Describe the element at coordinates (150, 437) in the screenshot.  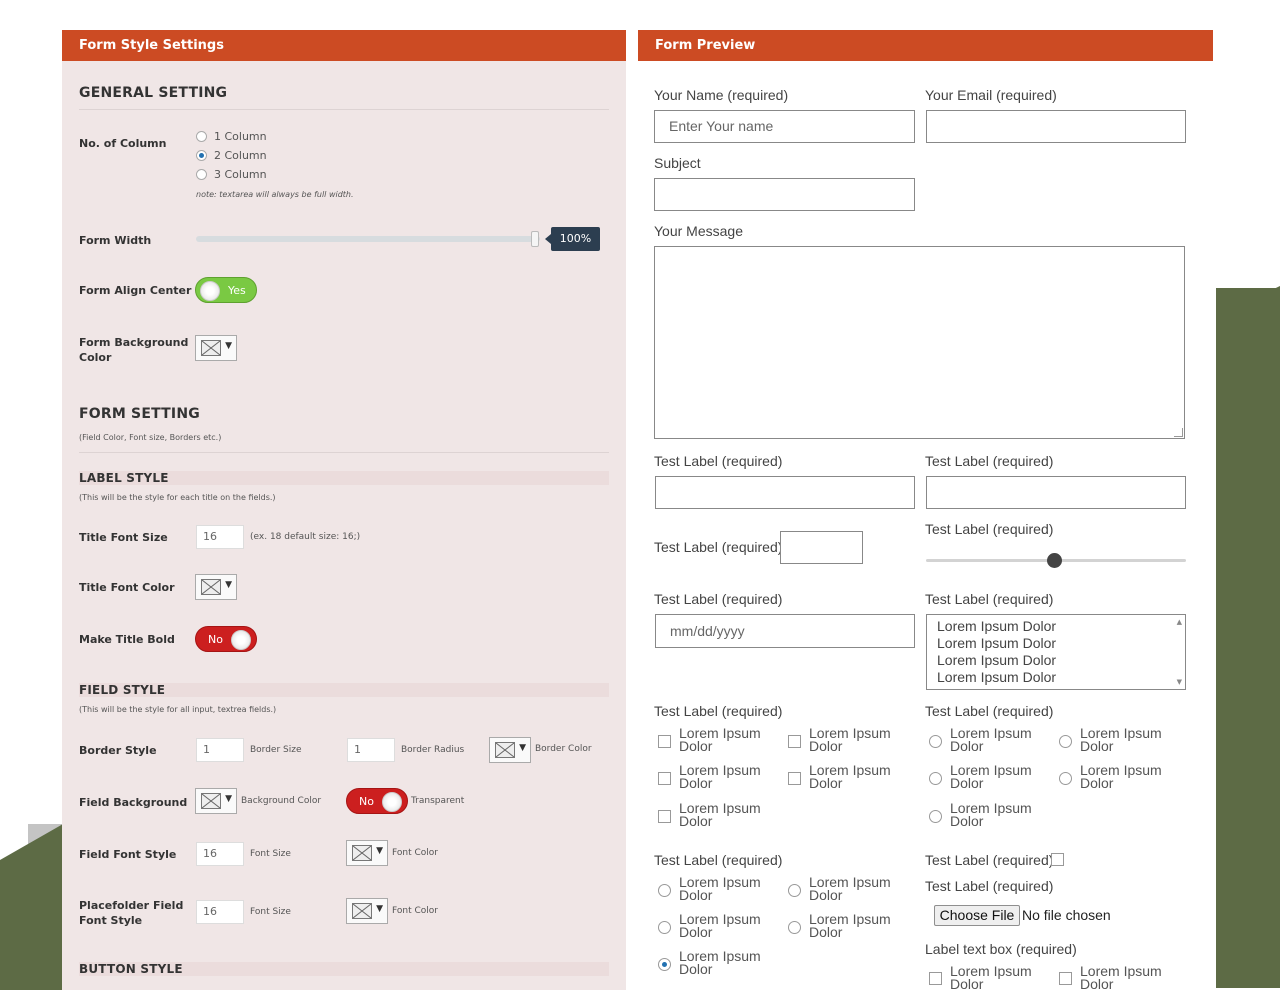
I see `form-setting-subtitle: (Field Color, Font size, Borders etc.)` at that location.